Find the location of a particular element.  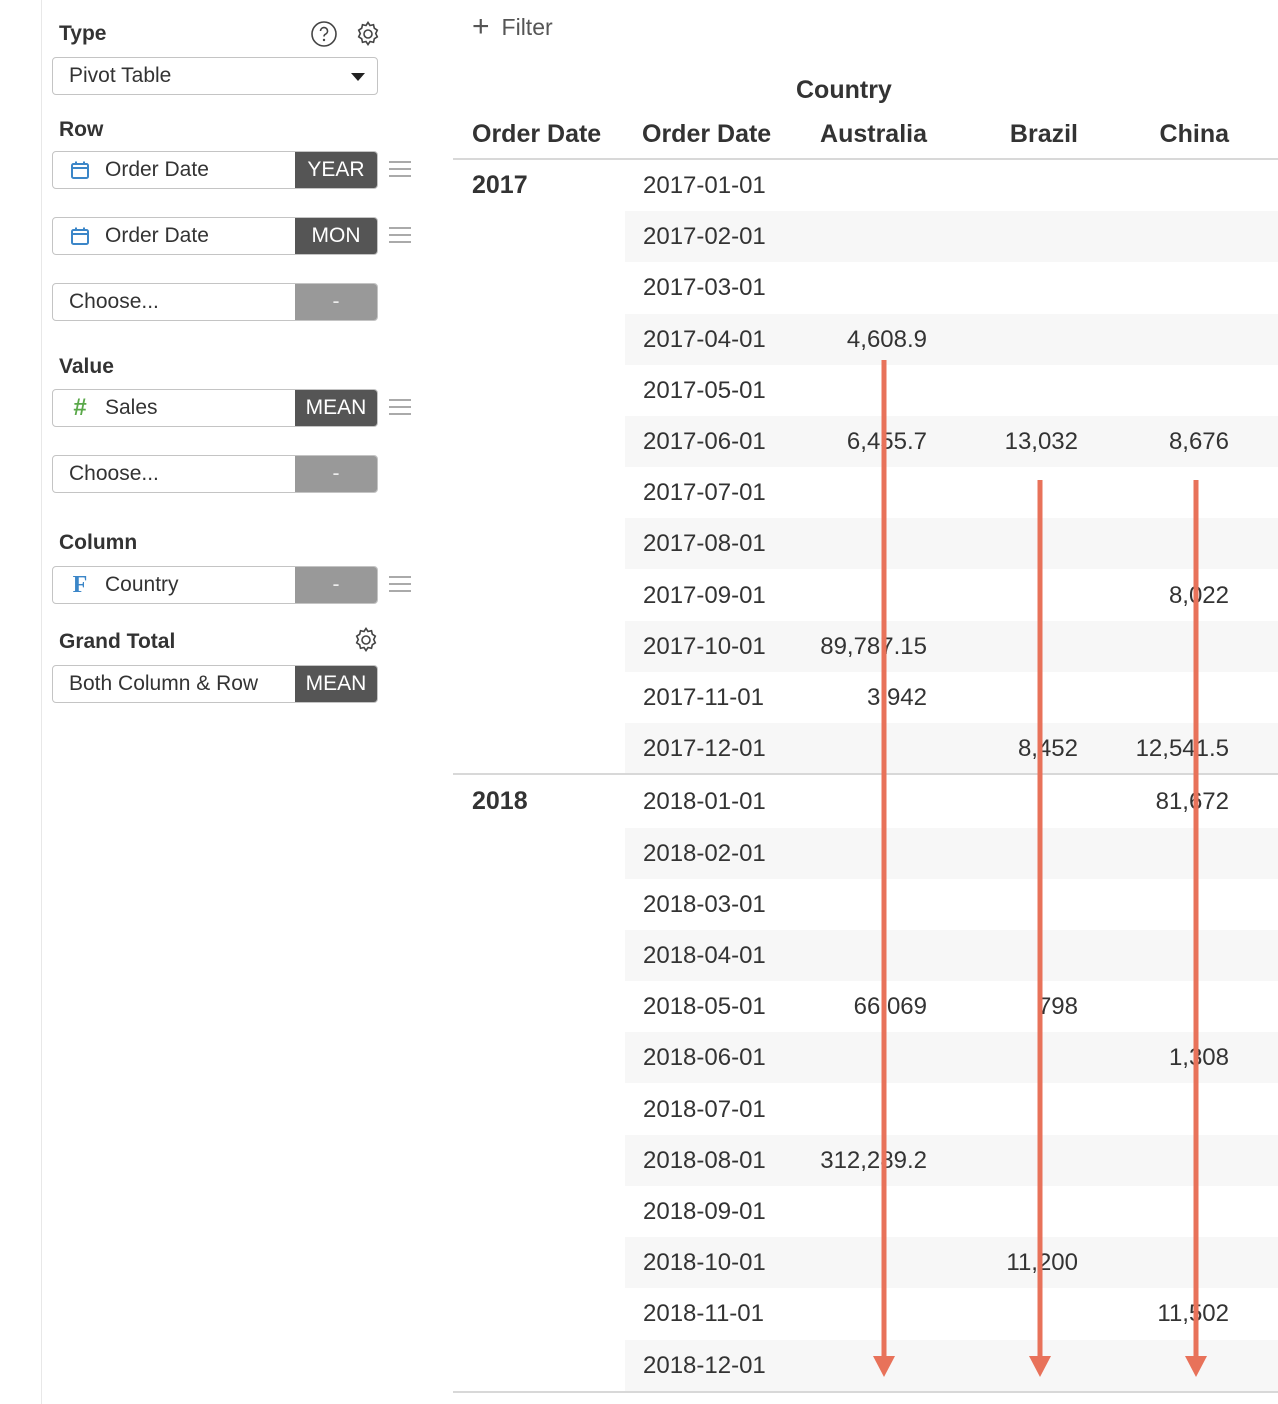

table-row: 2018-09-01 is located at coordinates (865, 1211).